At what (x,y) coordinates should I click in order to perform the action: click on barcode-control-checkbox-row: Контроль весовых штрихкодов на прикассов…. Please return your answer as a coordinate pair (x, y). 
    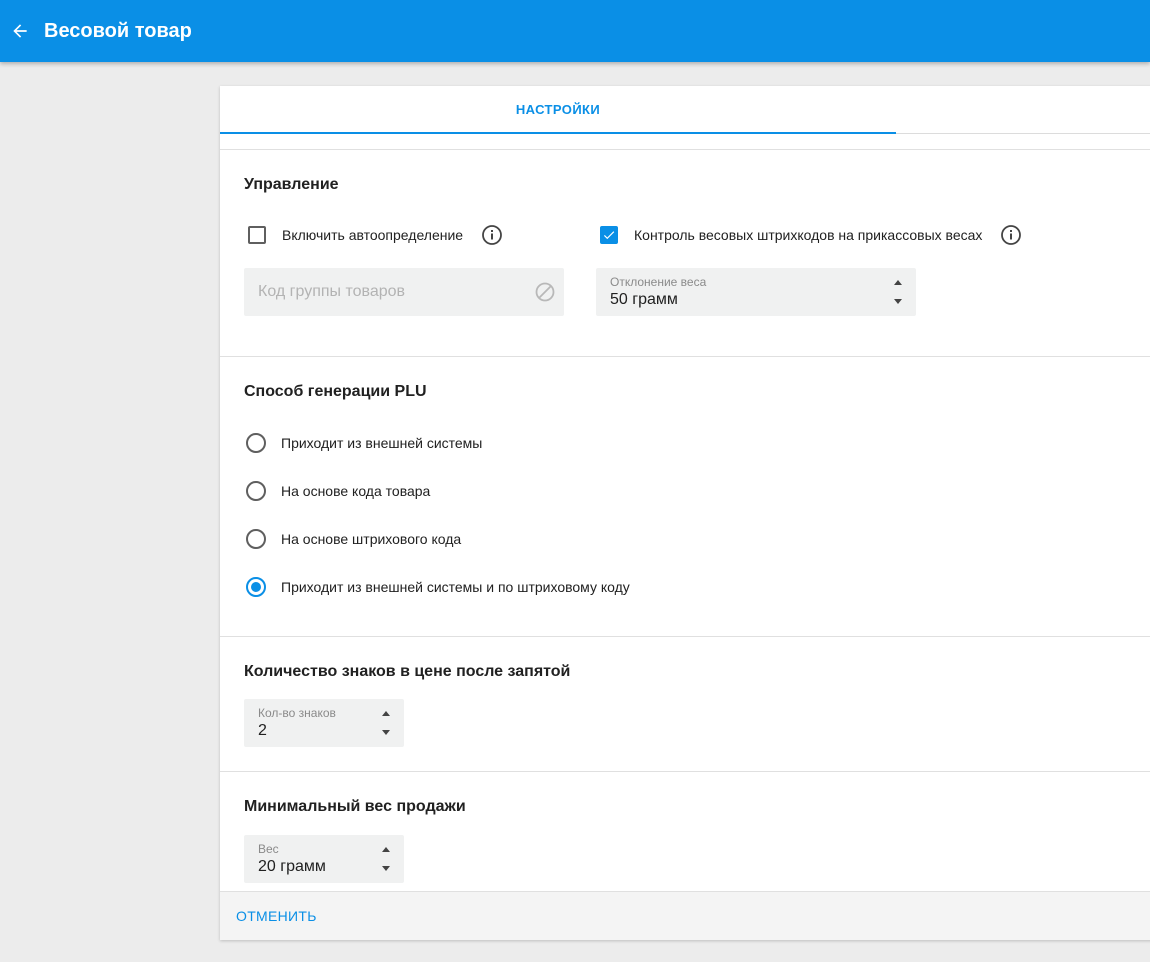
    Looking at the image, I should click on (811, 235).